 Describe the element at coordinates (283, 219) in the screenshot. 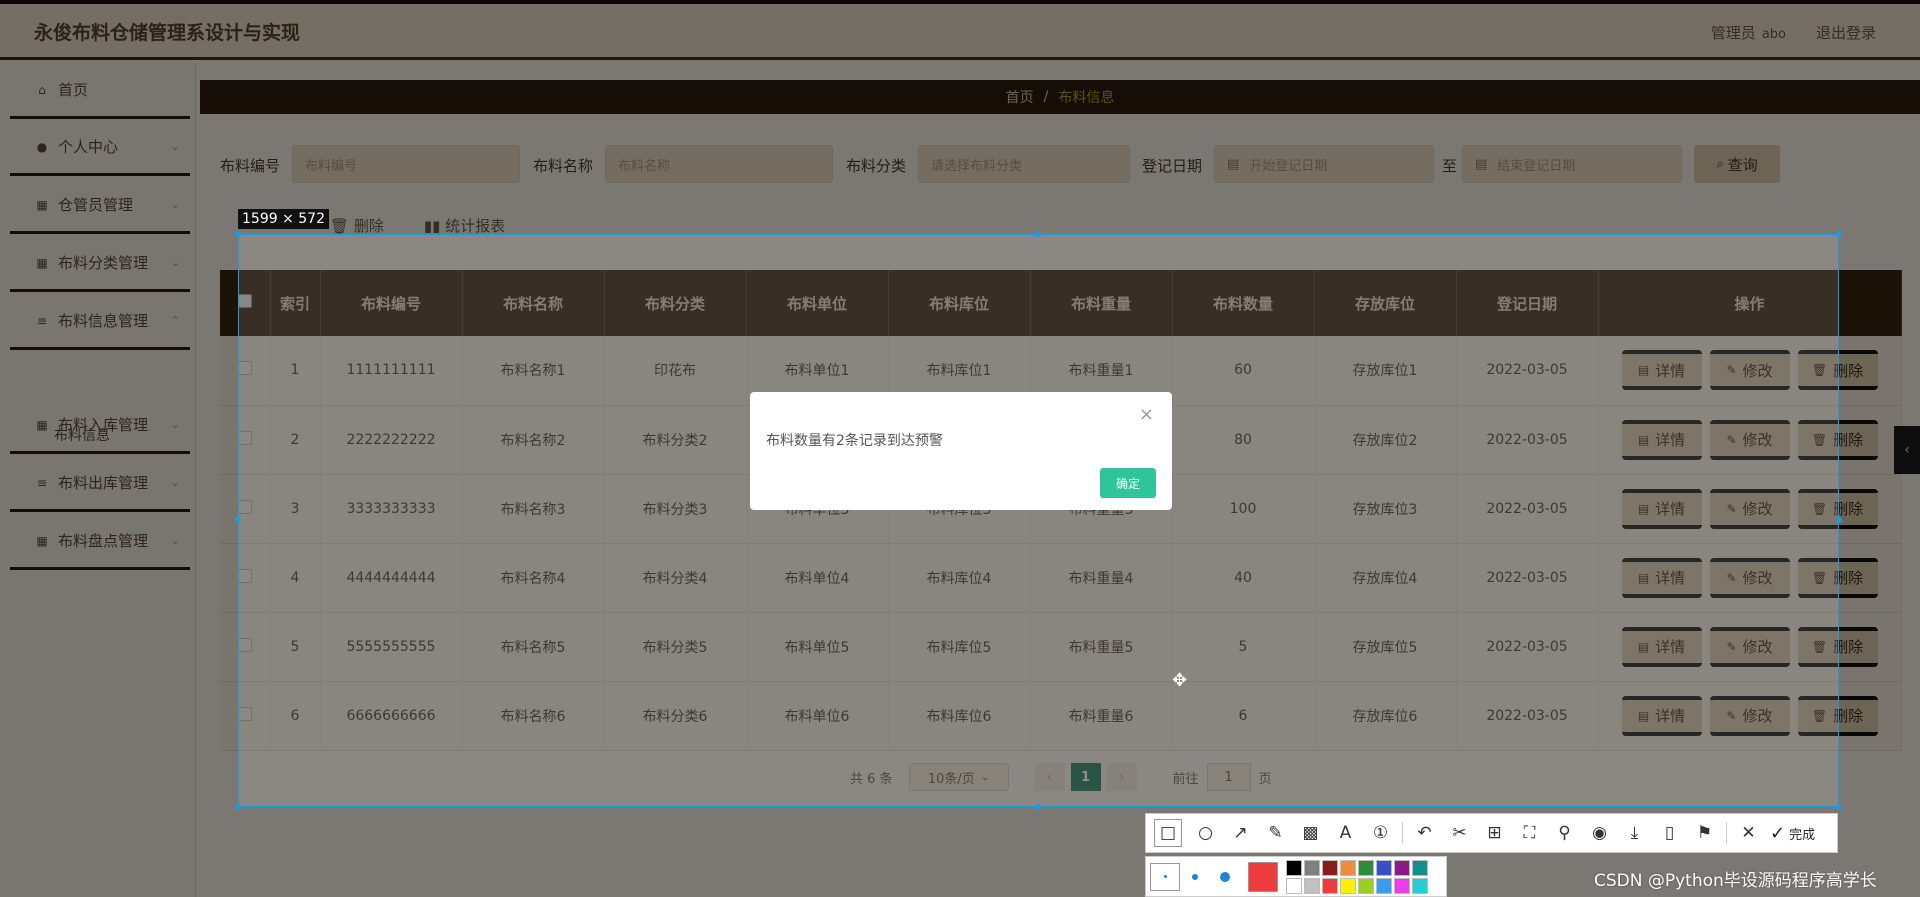

I see `selection-size-label: 1599 × 572` at that location.